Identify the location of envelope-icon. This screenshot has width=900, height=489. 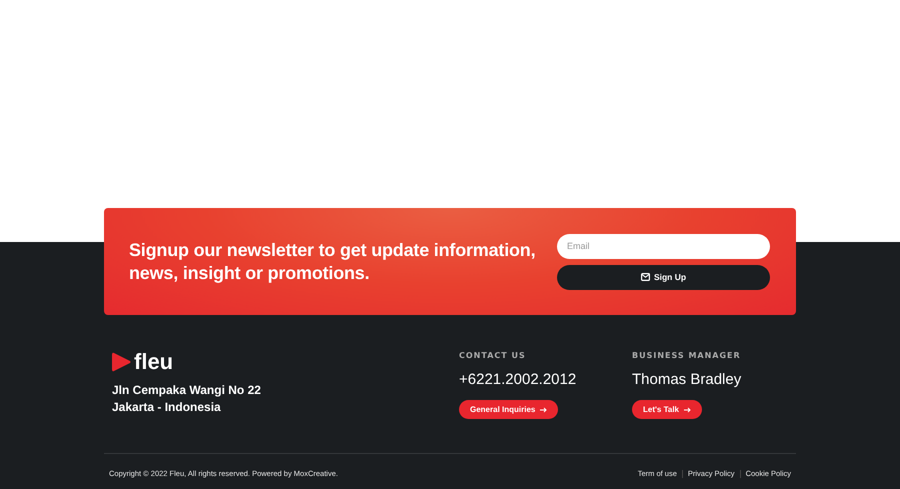
(645, 277).